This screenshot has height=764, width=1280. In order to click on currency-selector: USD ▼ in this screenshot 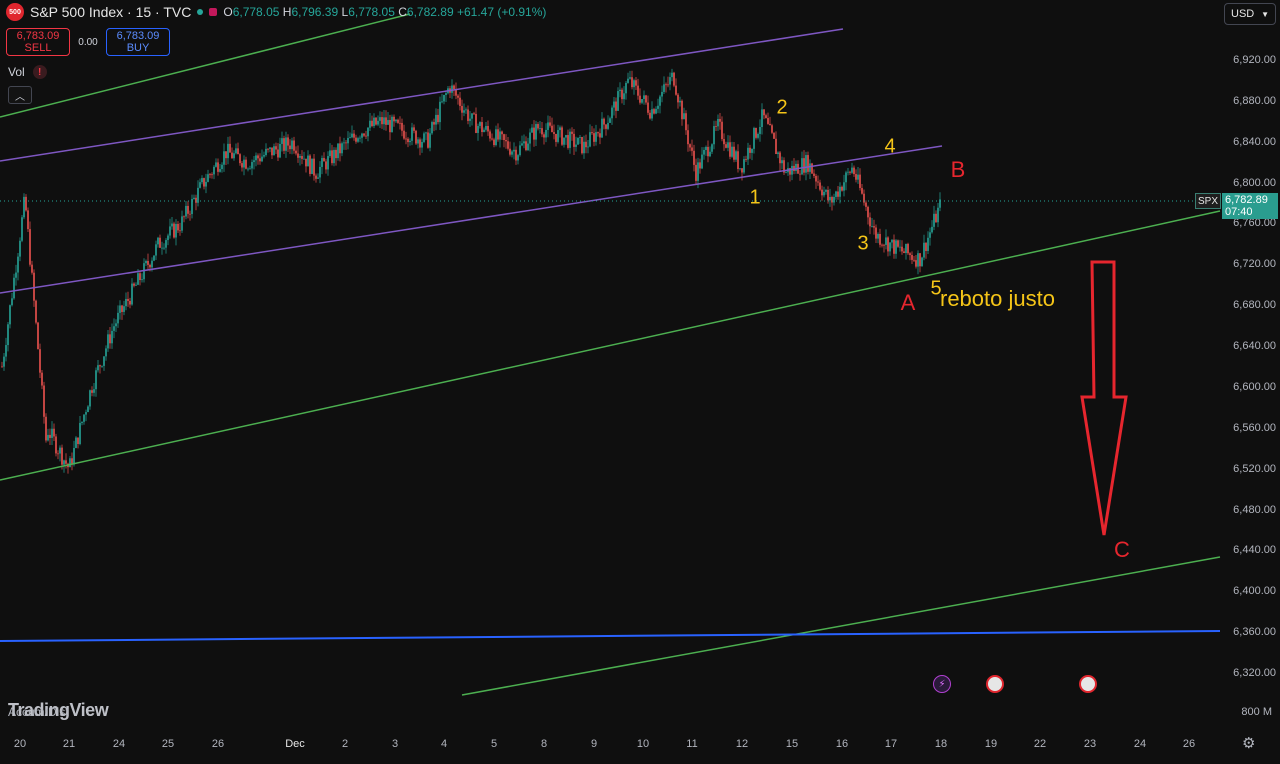, I will do `click(1250, 14)`.